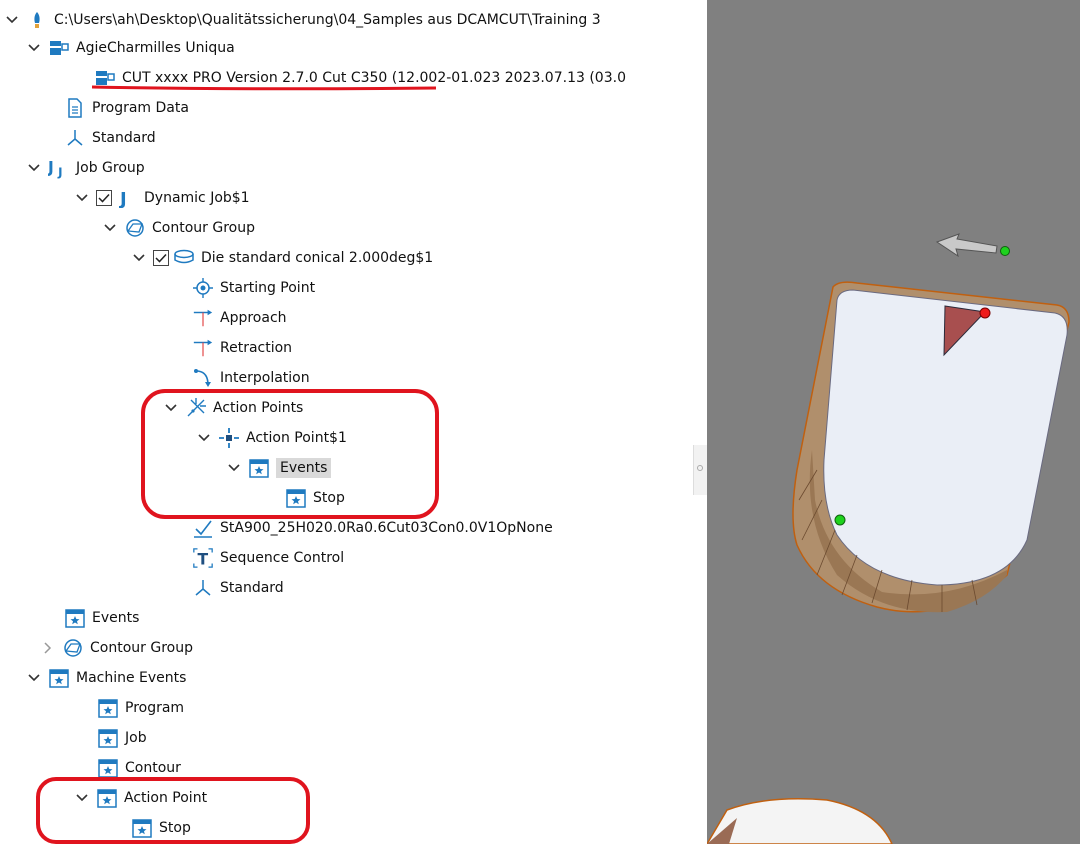  I want to click on contour-label: Contour, so click(153, 768).